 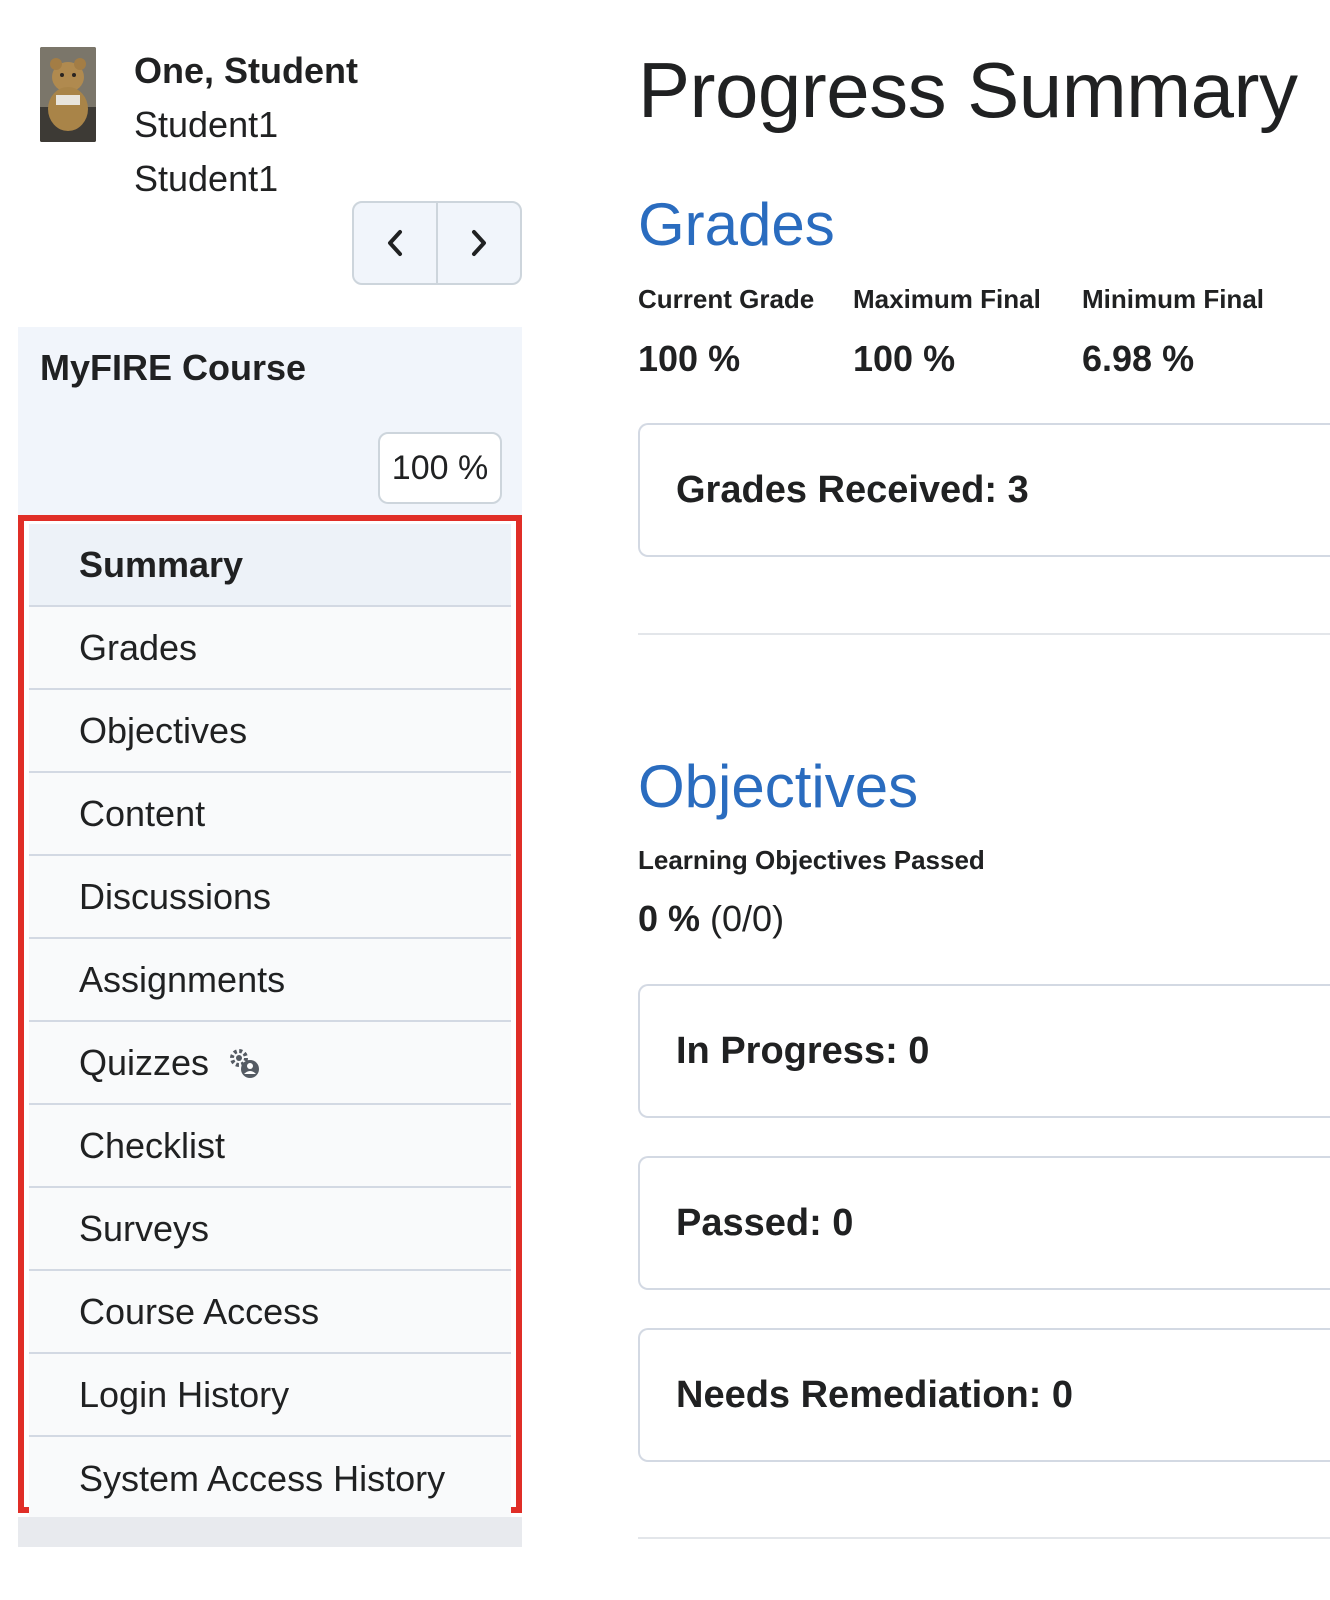 What do you see at coordinates (138, 647) in the screenshot?
I see `nav-item-label: Grades` at bounding box center [138, 647].